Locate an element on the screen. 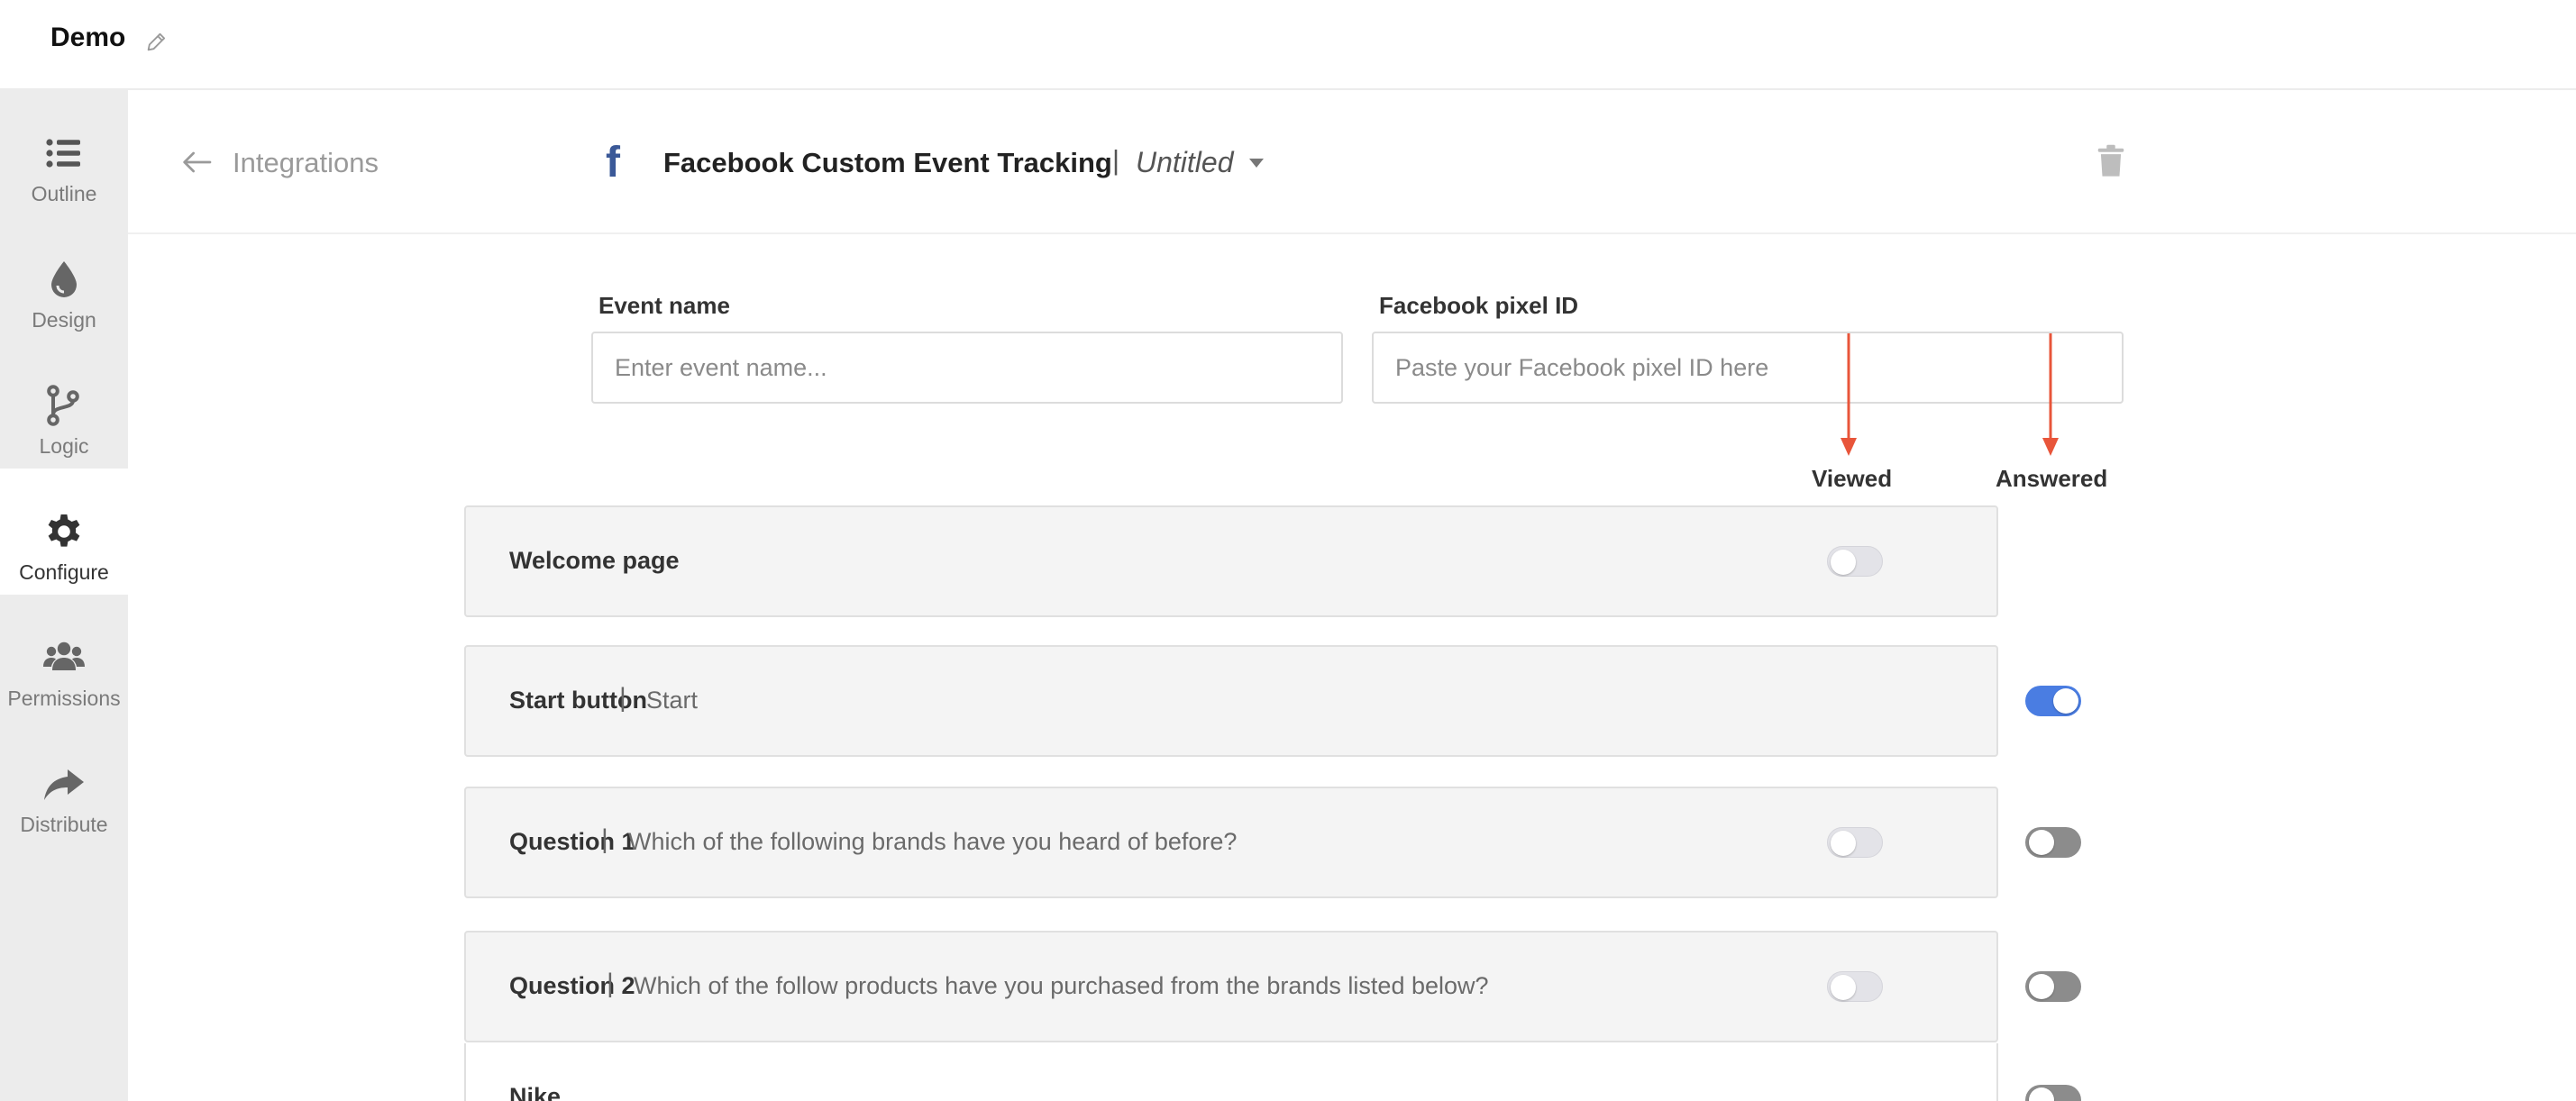 This screenshot has width=2576, height=1101. row-title: Question 1 is located at coordinates (572, 841).